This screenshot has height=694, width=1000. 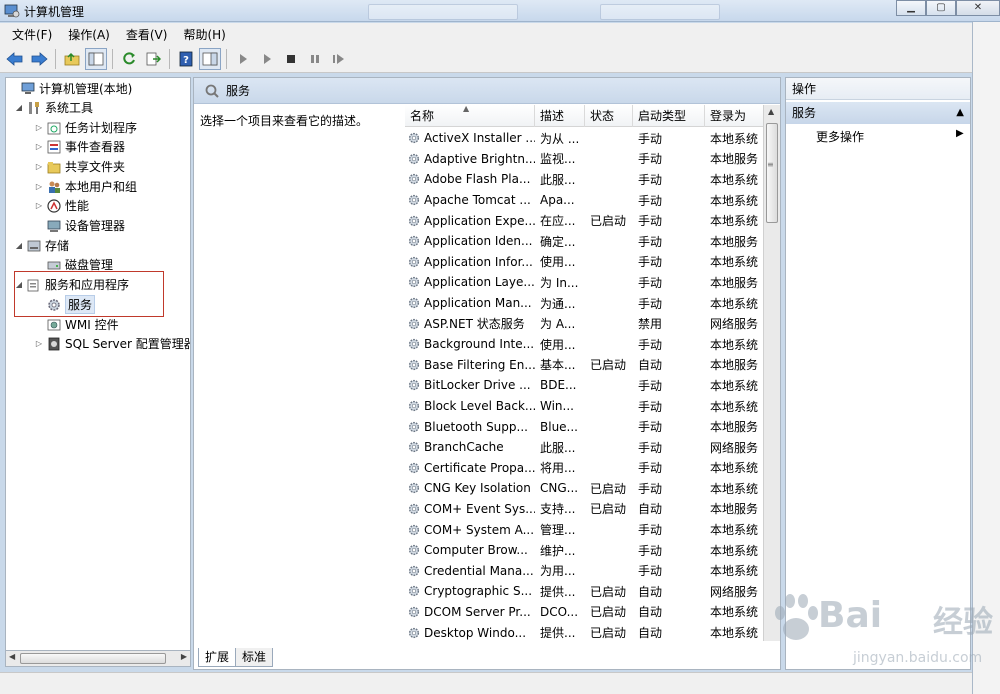 I want to click on table-row: DCOM Server Pr... DCO... 已启动 自动 本地系统, so click(x=585, y=612).